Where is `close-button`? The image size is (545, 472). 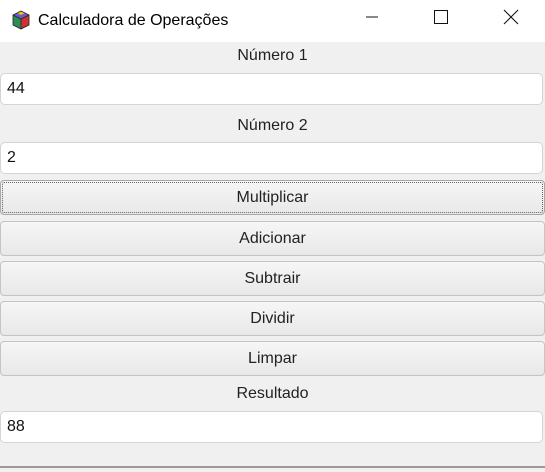 close-button is located at coordinates (511, 19).